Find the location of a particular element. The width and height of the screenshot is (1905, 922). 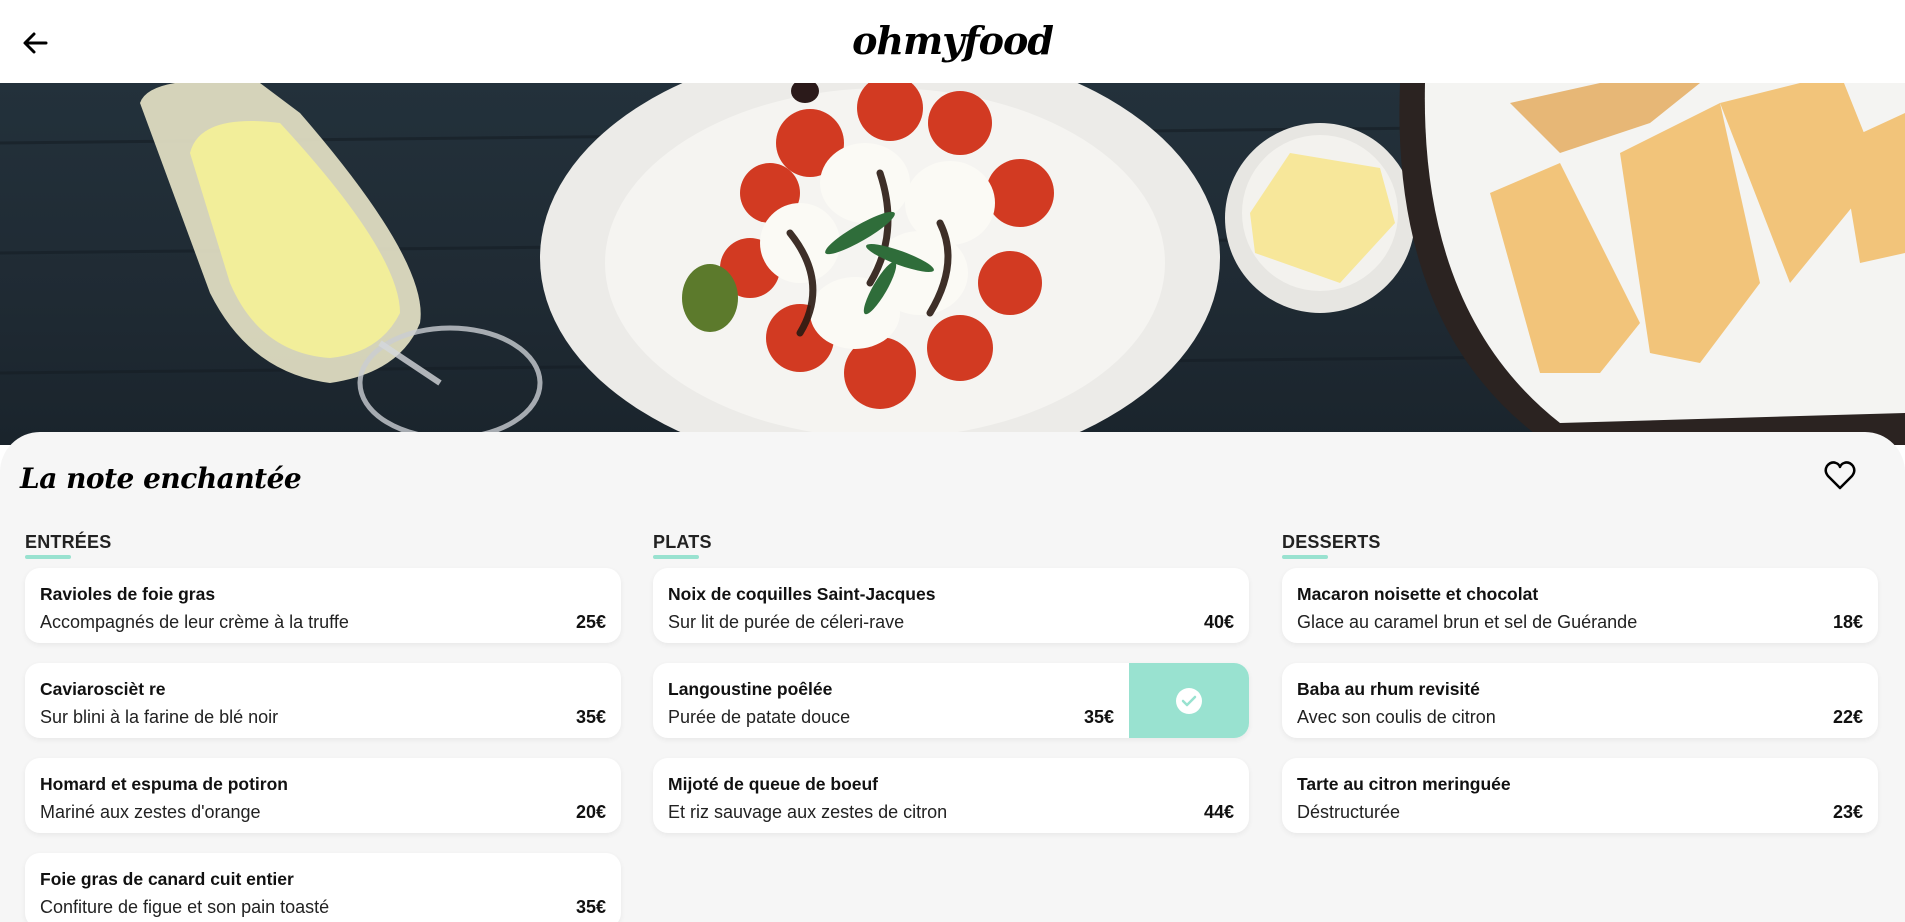

dish-description: Accompagnés de leur crème à la truffe is located at coordinates (194, 622).